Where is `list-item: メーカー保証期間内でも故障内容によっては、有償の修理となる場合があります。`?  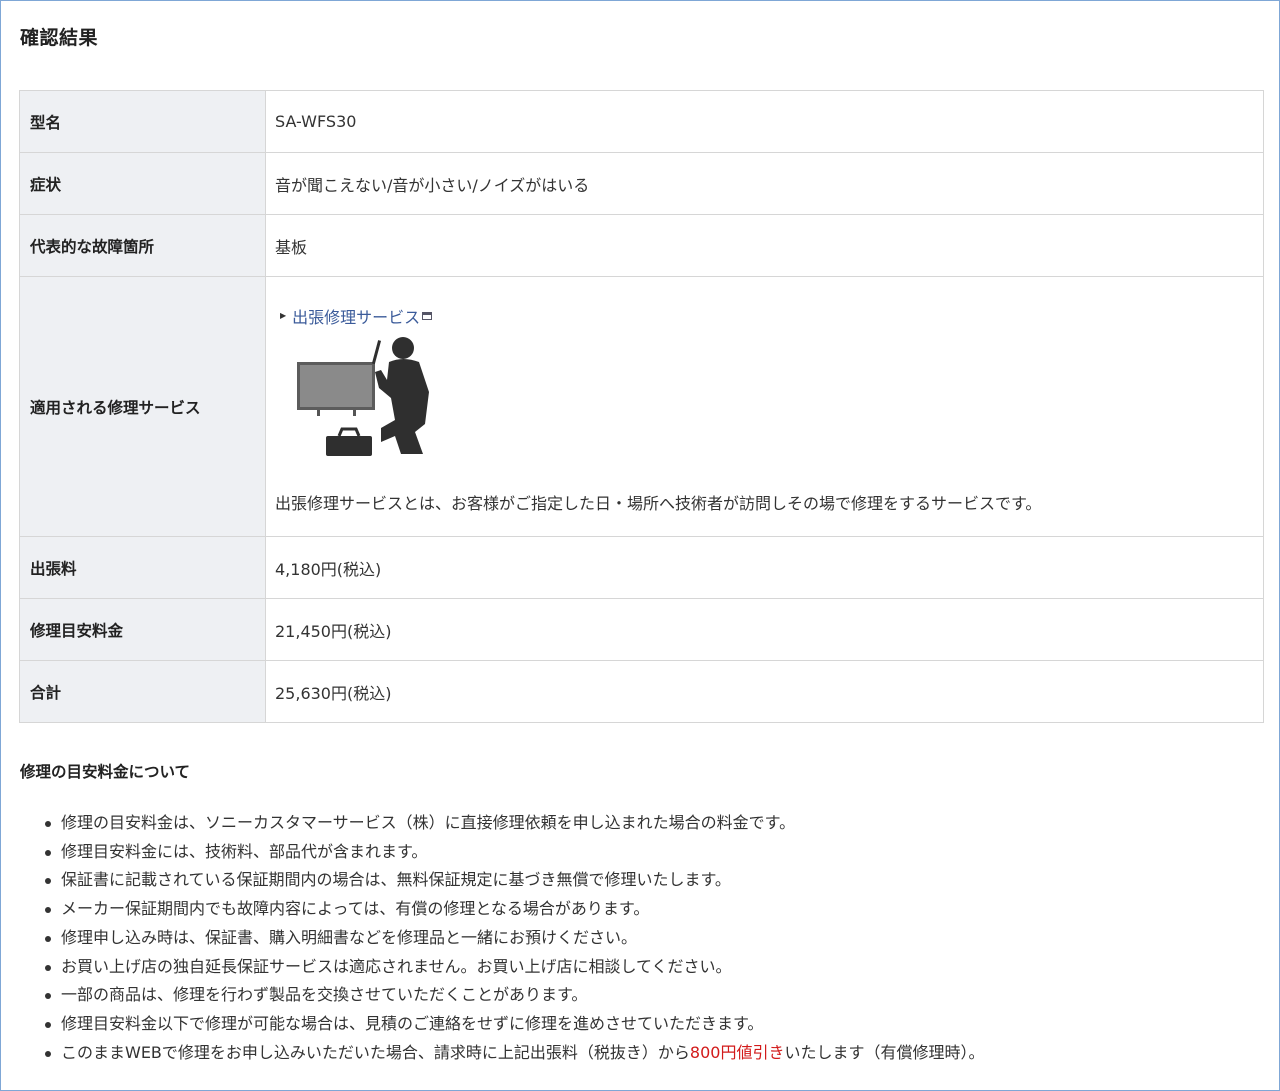
list-item: メーカー保証期間内でも故障内容によっては、有償の修理となる場合があります。 is located at coordinates (643, 909).